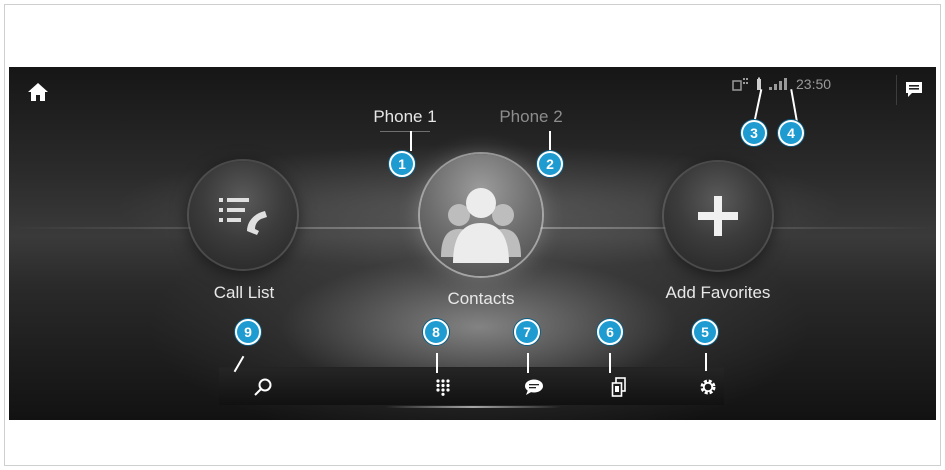  I want to click on keypad-button, so click(443, 387).